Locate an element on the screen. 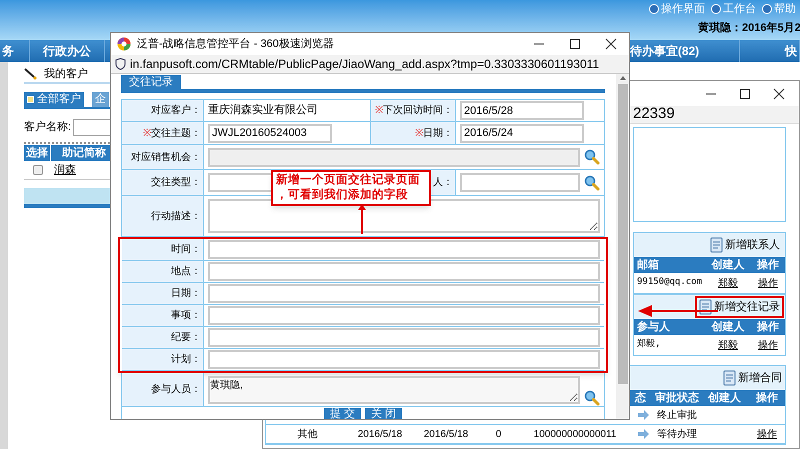  add-button: 新增合同 is located at coordinates (752, 378).